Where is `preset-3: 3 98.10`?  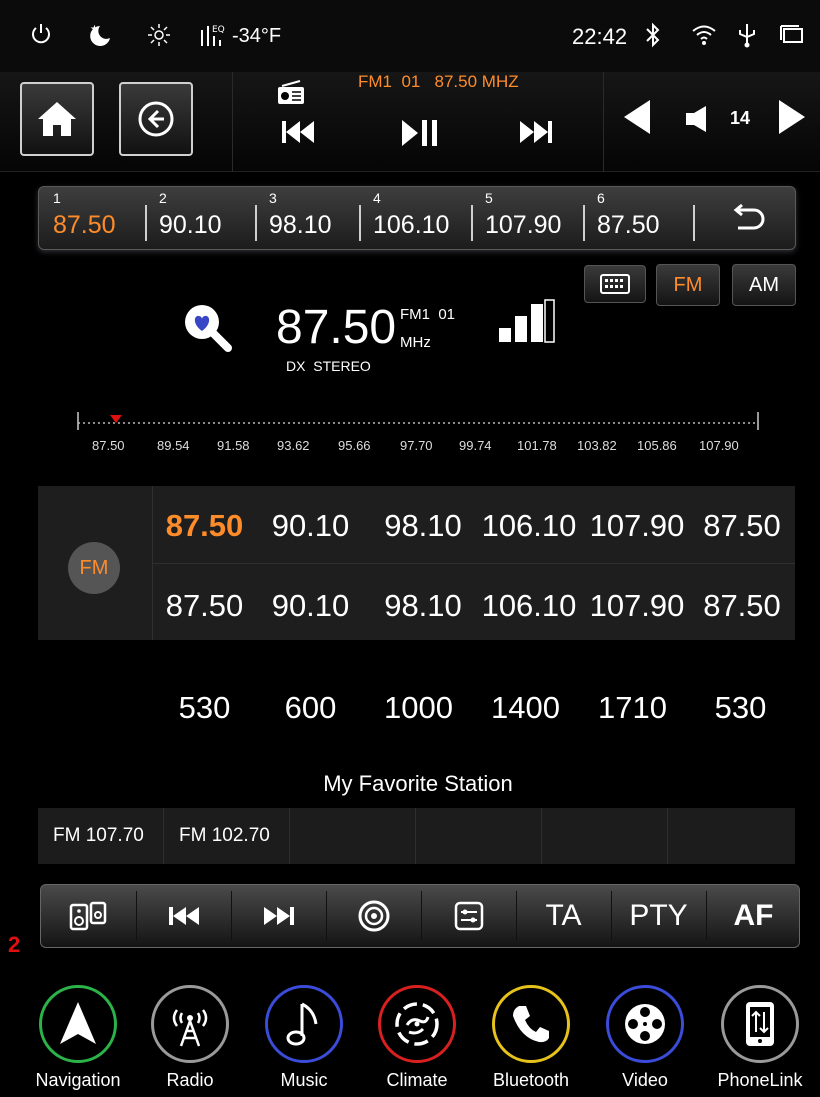 preset-3: 3 98.10 is located at coordinates (308, 218).